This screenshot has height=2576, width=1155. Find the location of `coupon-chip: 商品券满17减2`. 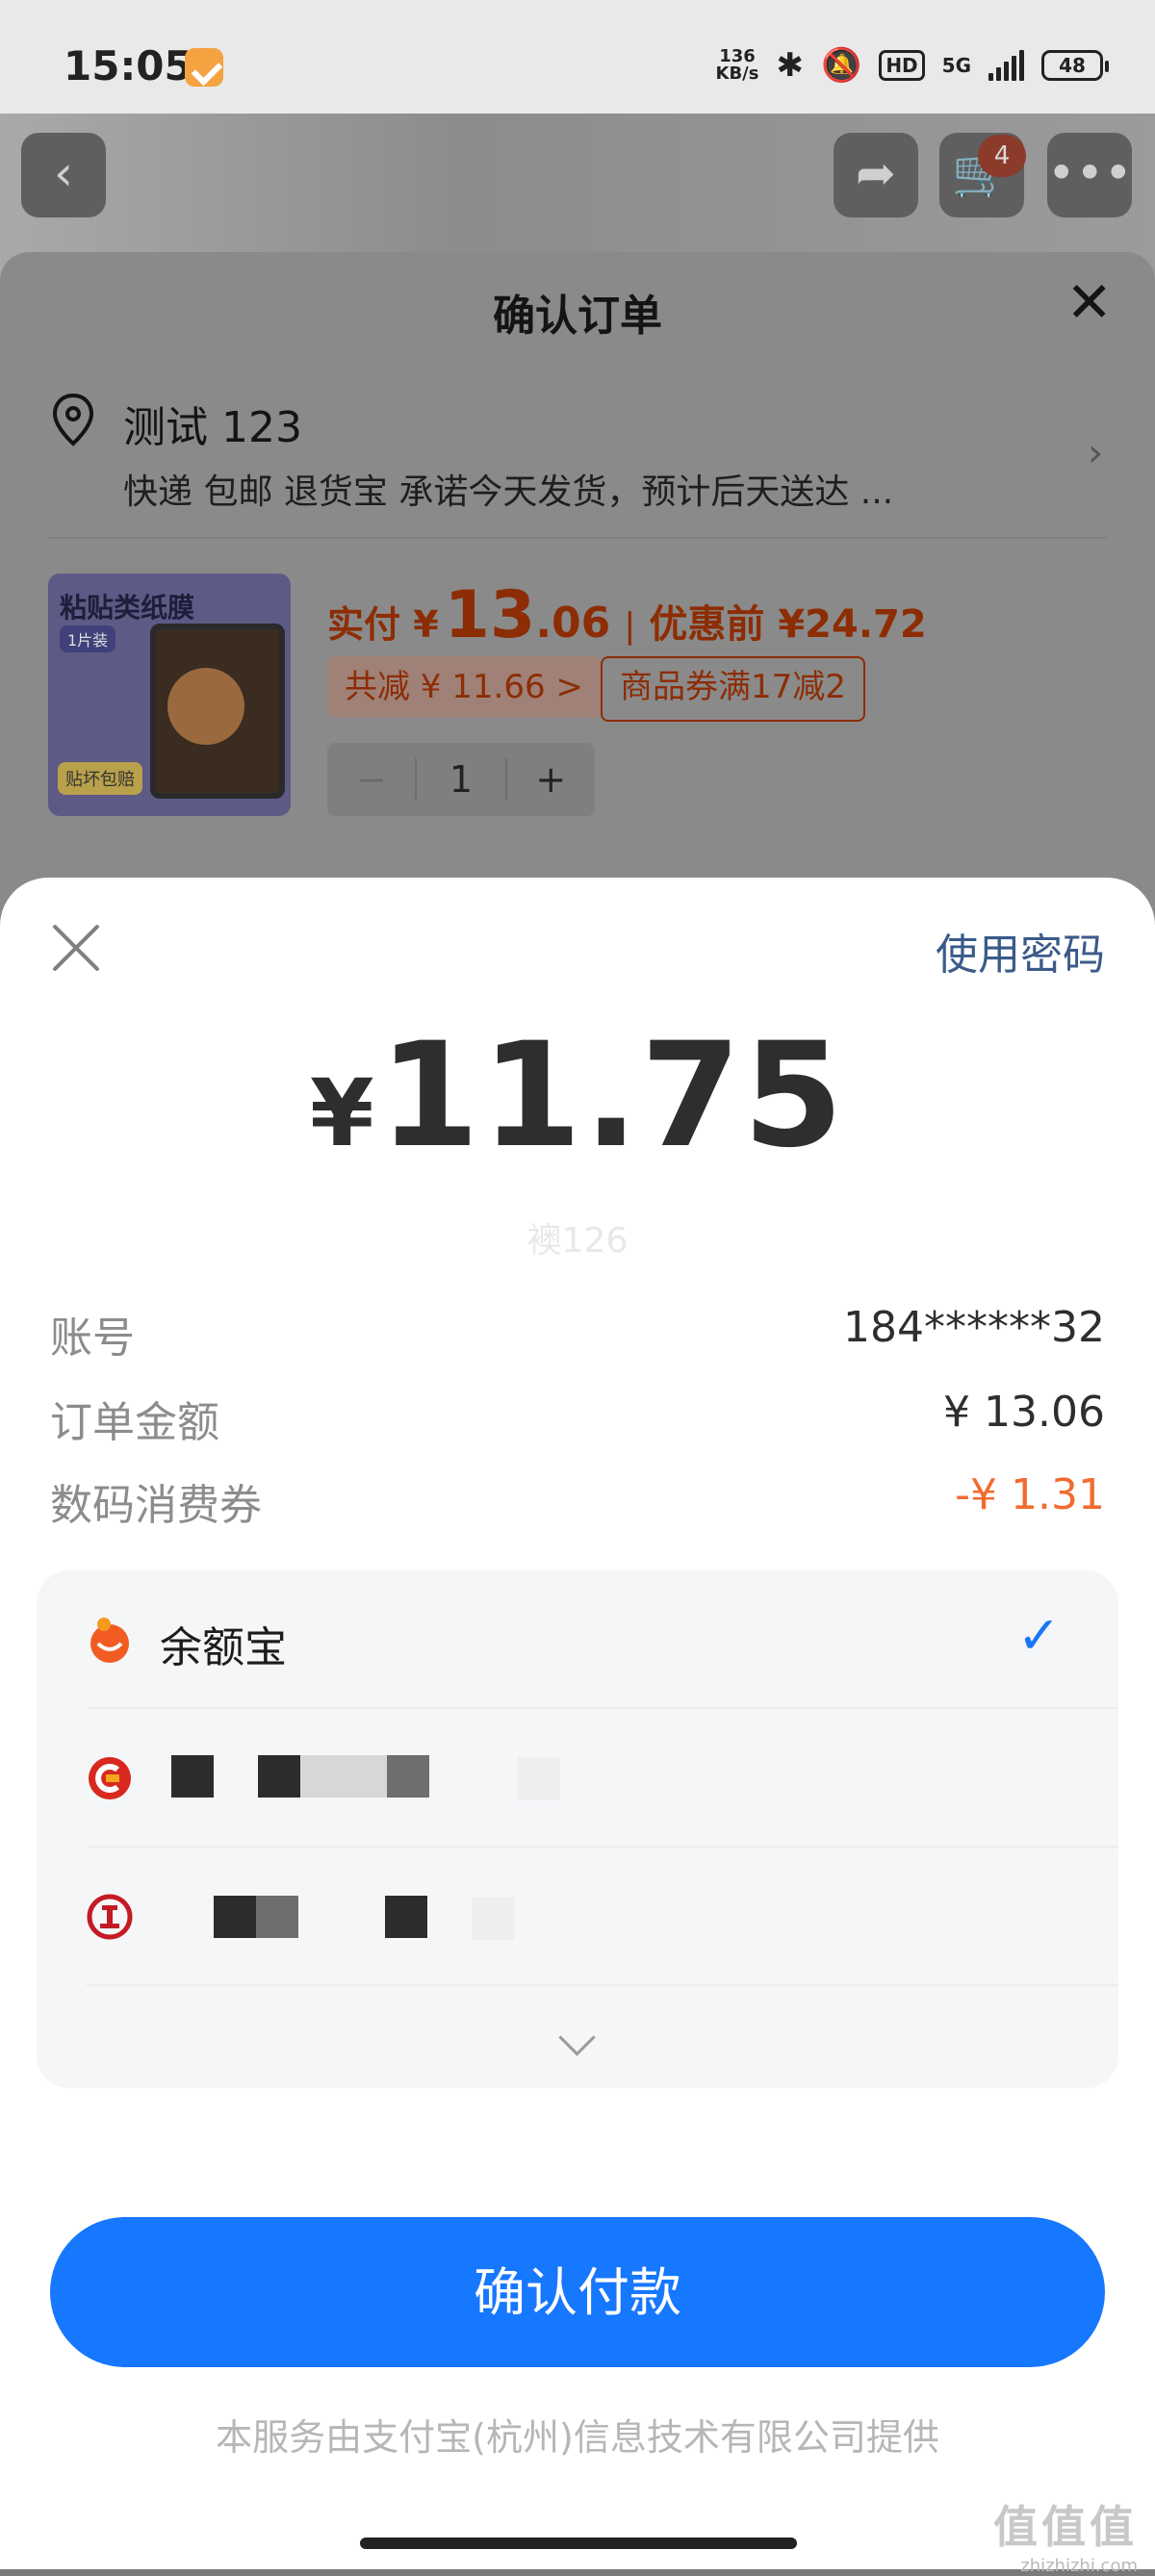

coupon-chip: 商品券满17减2 is located at coordinates (733, 689).